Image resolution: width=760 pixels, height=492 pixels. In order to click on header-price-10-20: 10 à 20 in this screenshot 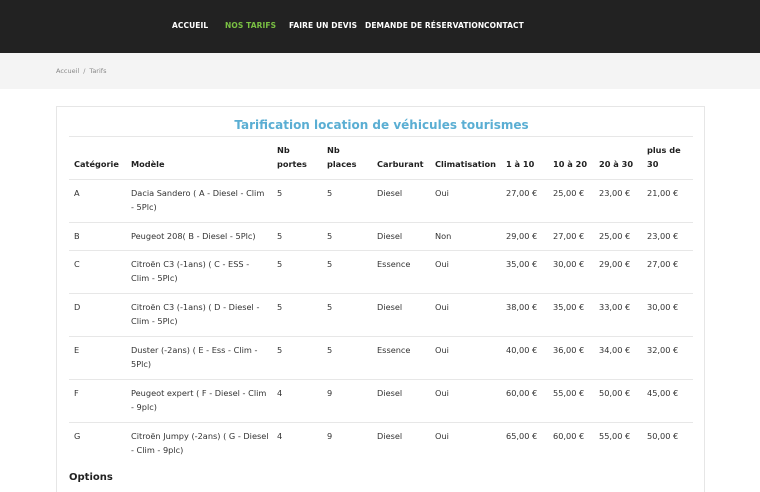, I will do `click(570, 164)`.